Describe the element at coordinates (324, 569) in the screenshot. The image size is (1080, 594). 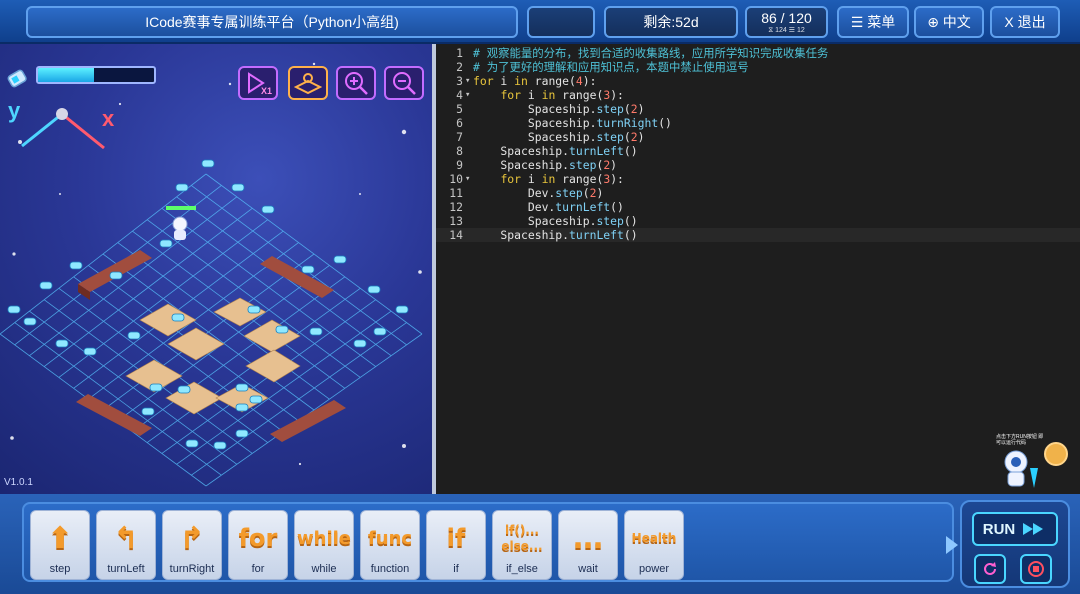
I see `tool-label: while` at that location.